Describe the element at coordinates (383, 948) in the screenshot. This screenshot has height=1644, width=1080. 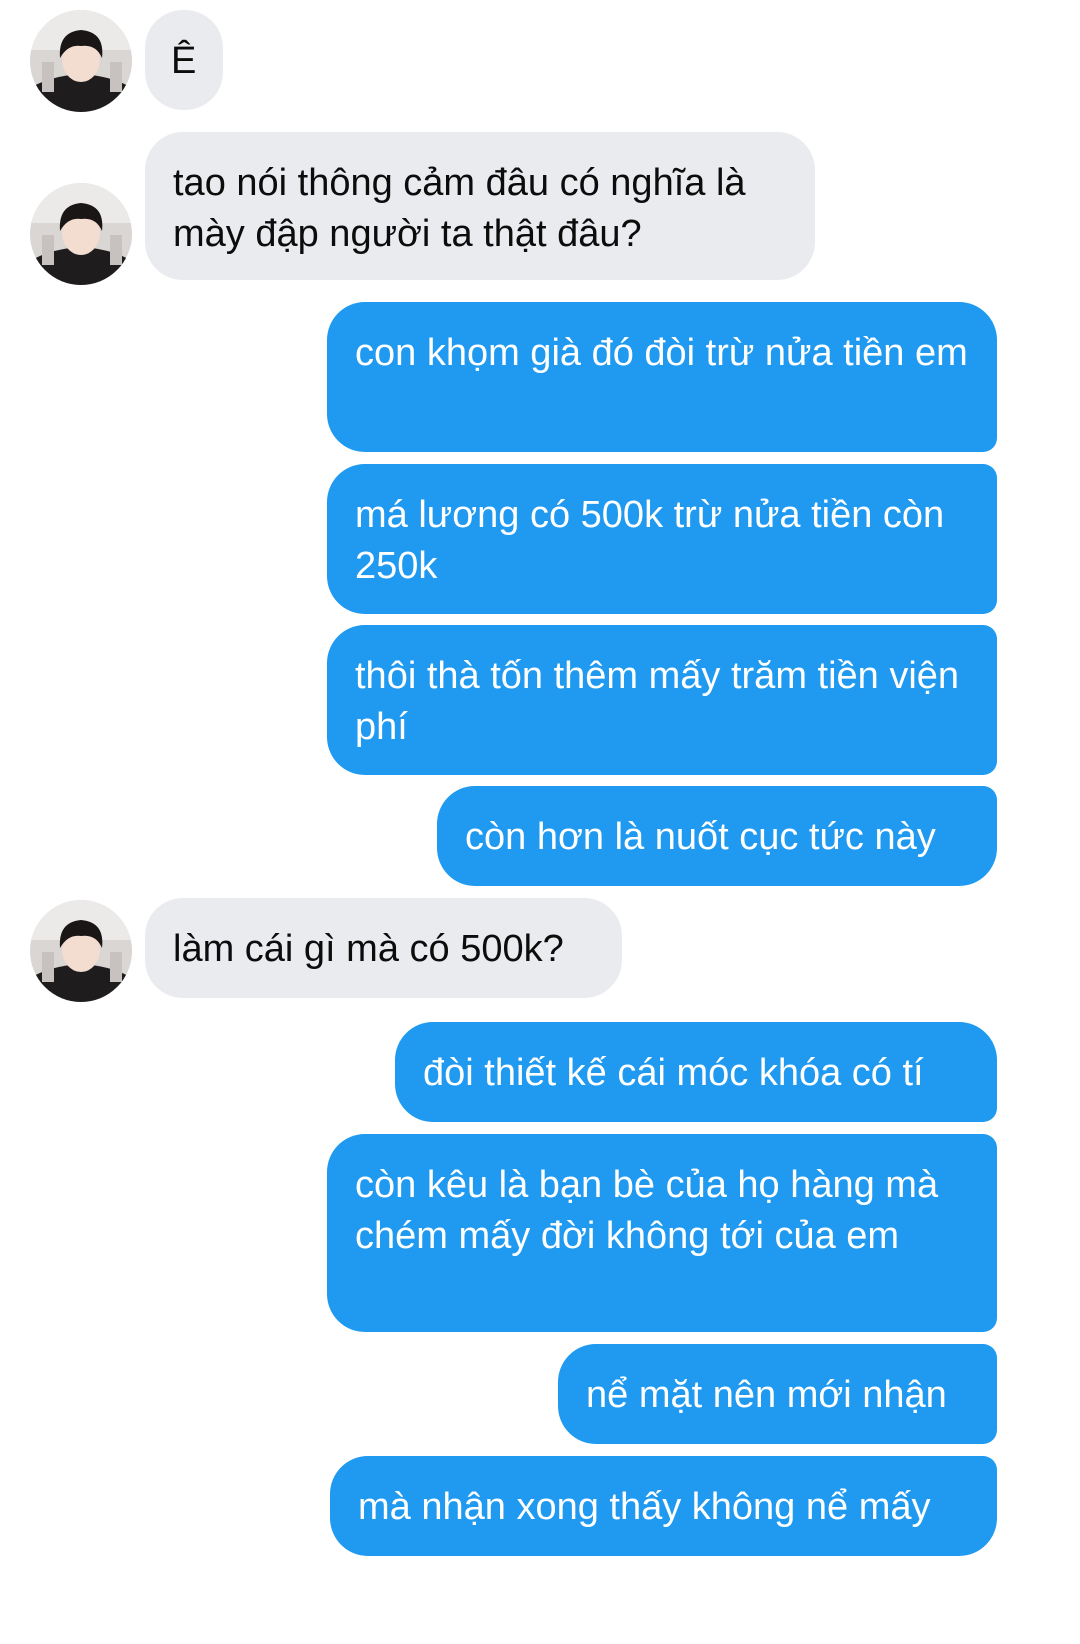
I see `message-bubble-incoming: làm cái gì mà có 500k?` at that location.